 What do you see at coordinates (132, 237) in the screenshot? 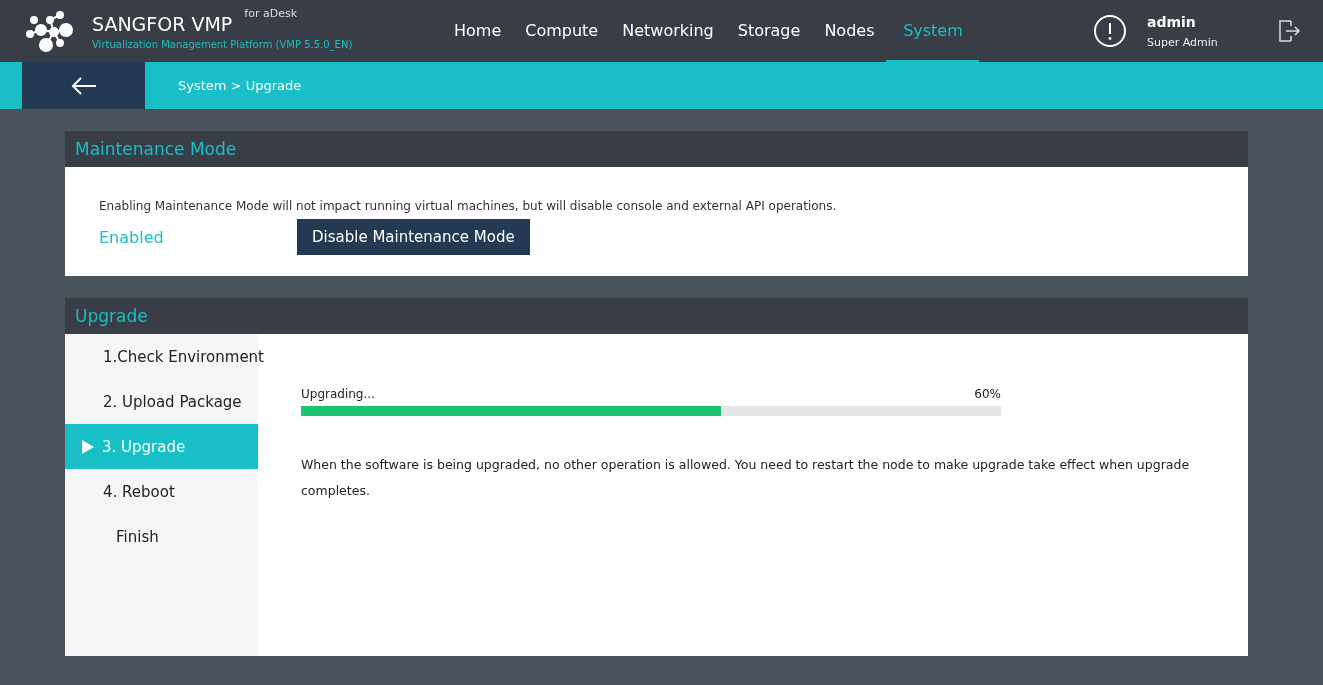
I see `maintenance-status: Enabled` at bounding box center [132, 237].